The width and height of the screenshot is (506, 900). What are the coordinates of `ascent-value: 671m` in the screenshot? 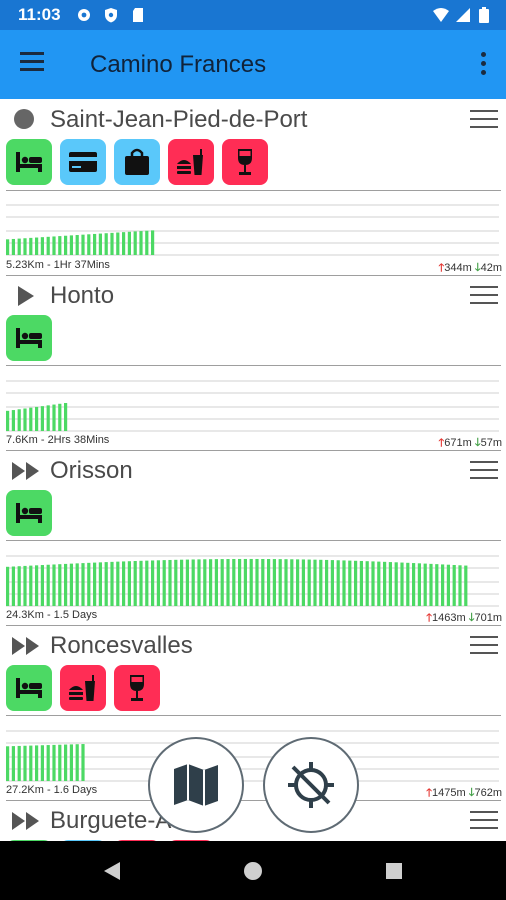 It's located at (458, 443).